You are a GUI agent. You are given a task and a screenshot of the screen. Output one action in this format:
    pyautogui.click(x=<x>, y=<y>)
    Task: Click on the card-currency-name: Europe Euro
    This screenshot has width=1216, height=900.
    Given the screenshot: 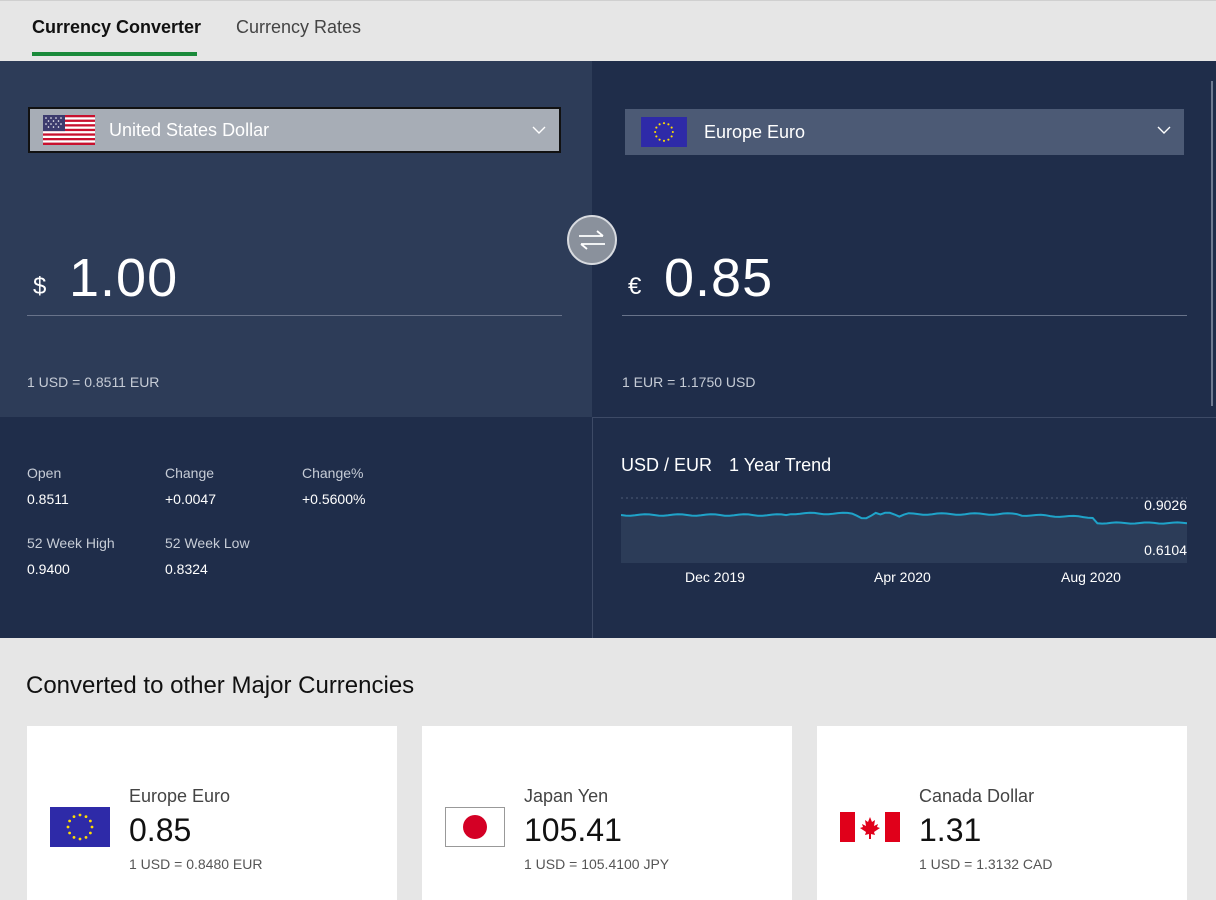 What is the action you would take?
    pyautogui.click(x=180, y=796)
    